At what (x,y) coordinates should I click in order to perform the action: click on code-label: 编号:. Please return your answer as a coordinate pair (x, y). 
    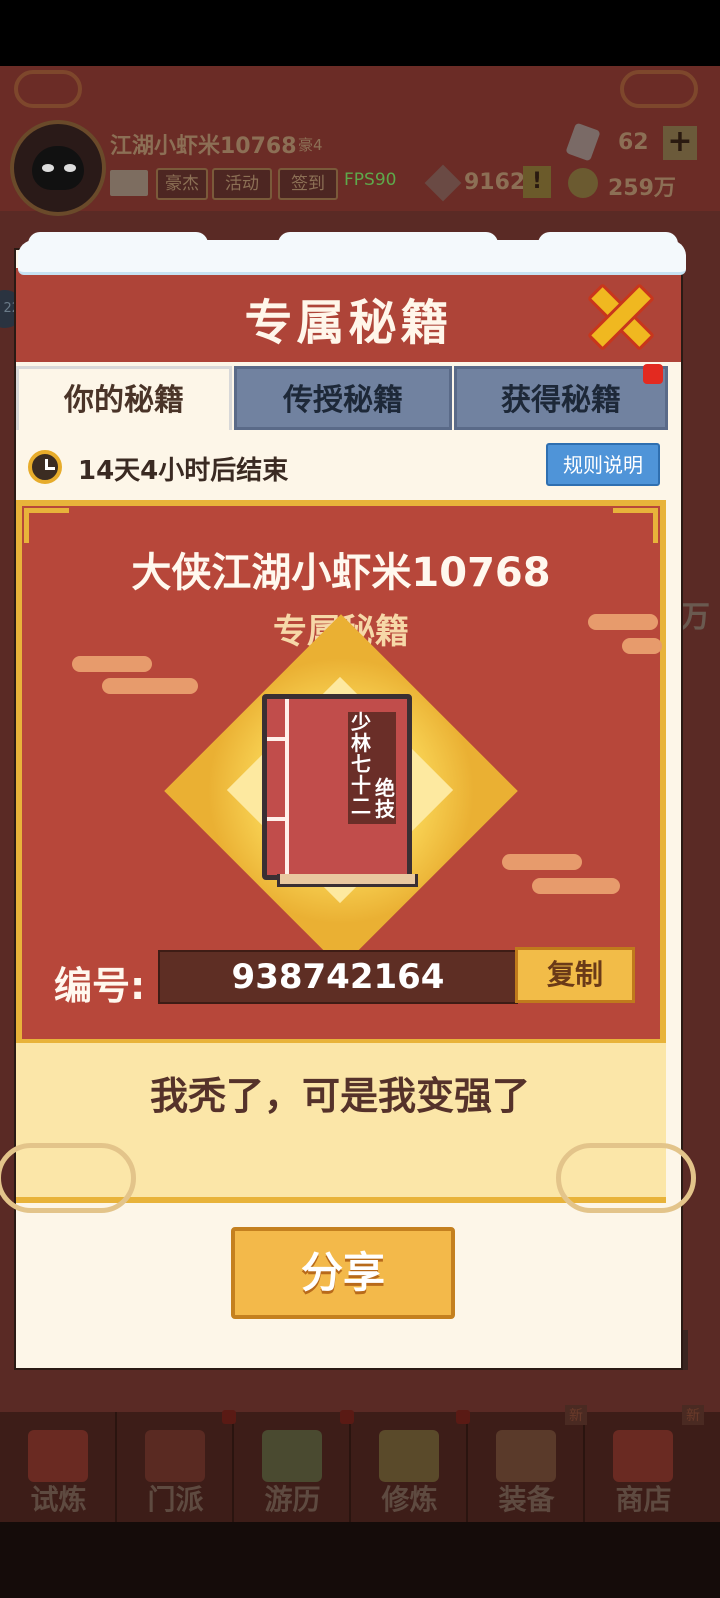
    Looking at the image, I should click on (100, 986).